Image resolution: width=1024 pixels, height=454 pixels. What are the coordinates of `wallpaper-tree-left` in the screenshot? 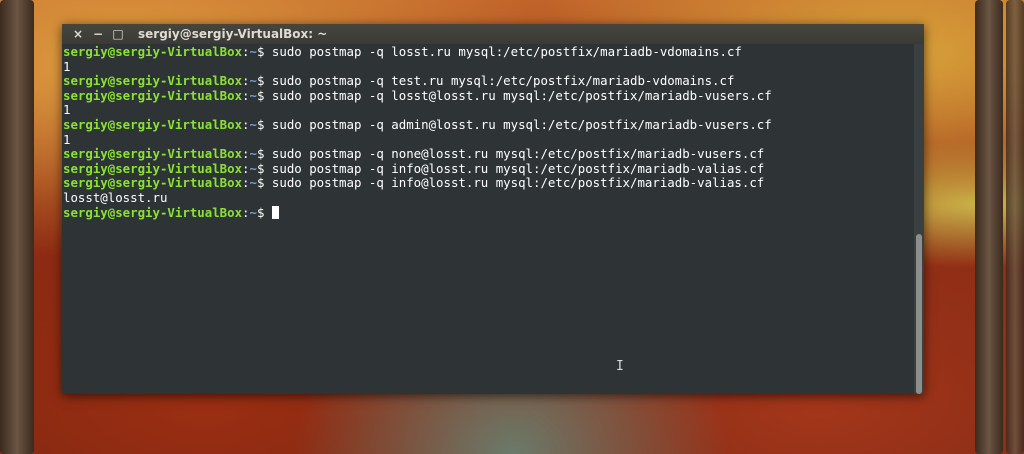 It's located at (17, 227).